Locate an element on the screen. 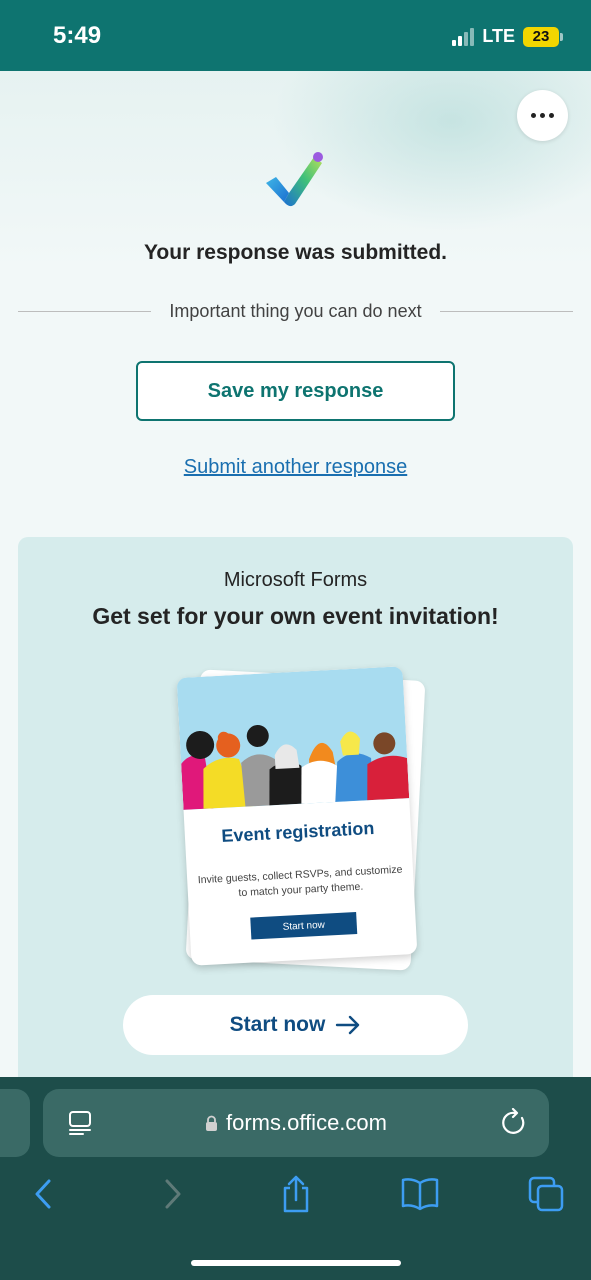 This screenshot has width=591, height=1280. share-icon is located at coordinates (296, 1194).